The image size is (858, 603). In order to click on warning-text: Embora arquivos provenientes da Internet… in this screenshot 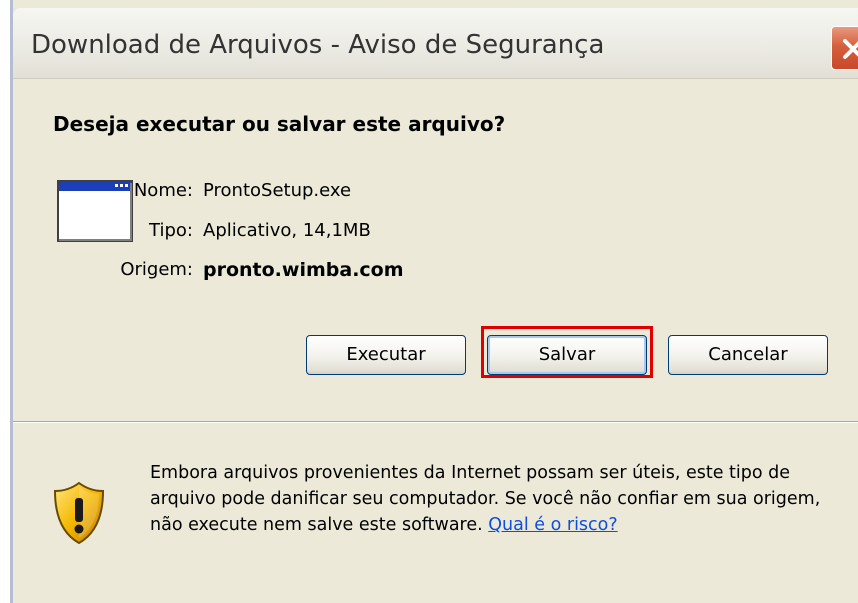, I will do `click(485, 499)`.